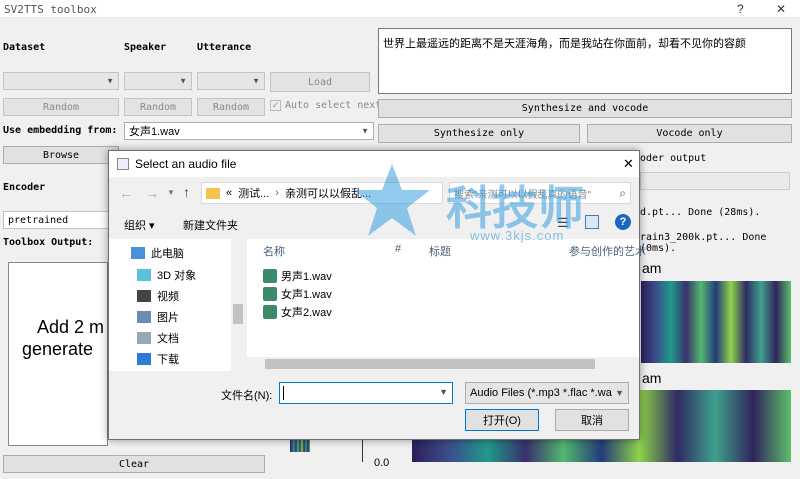 This screenshot has width=800, height=479. I want to click on column-name: 名称, so click(274, 251).